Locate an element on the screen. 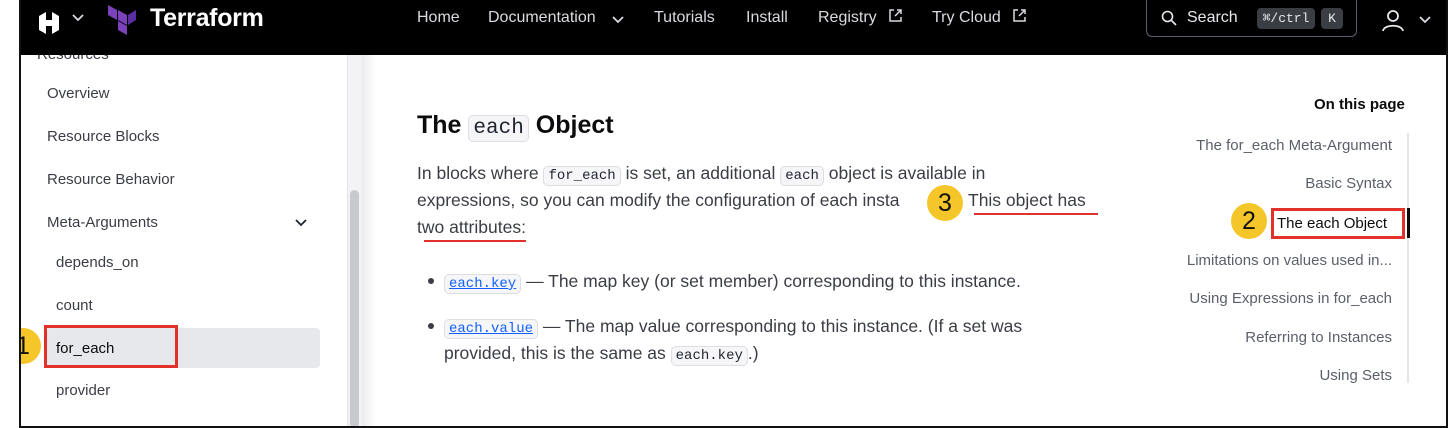 This screenshot has width=1448, height=428. sidebar-item-provider: provider is located at coordinates (83, 390).